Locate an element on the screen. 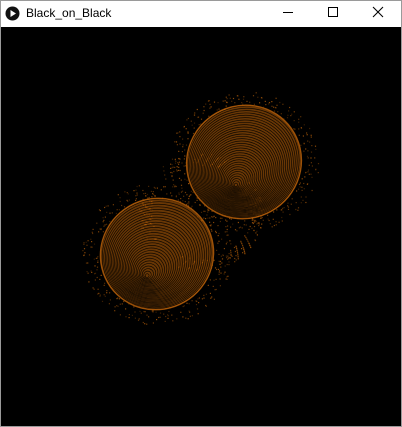  minimize-button is located at coordinates (288, 14).